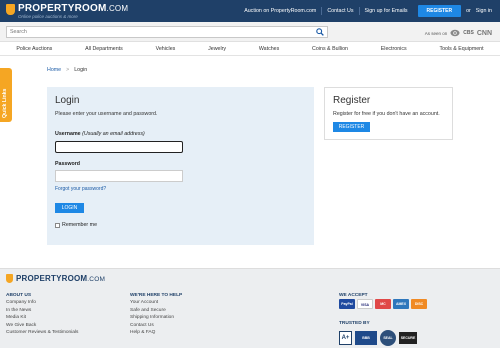  What do you see at coordinates (119, 147) in the screenshot?
I see `username-input` at bounding box center [119, 147].